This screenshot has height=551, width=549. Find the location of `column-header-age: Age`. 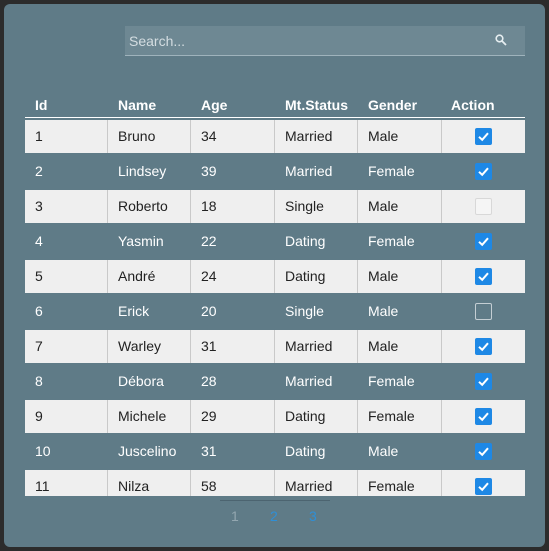

column-header-age: Age is located at coordinates (214, 105).